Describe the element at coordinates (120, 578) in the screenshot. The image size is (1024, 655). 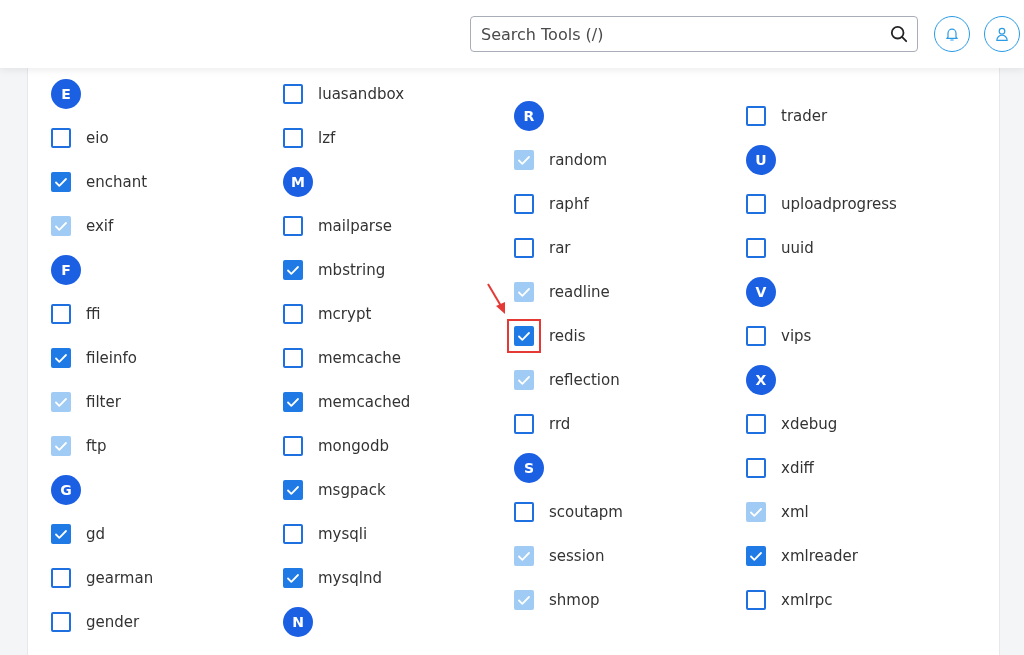
I see `extension-label: gearman` at that location.